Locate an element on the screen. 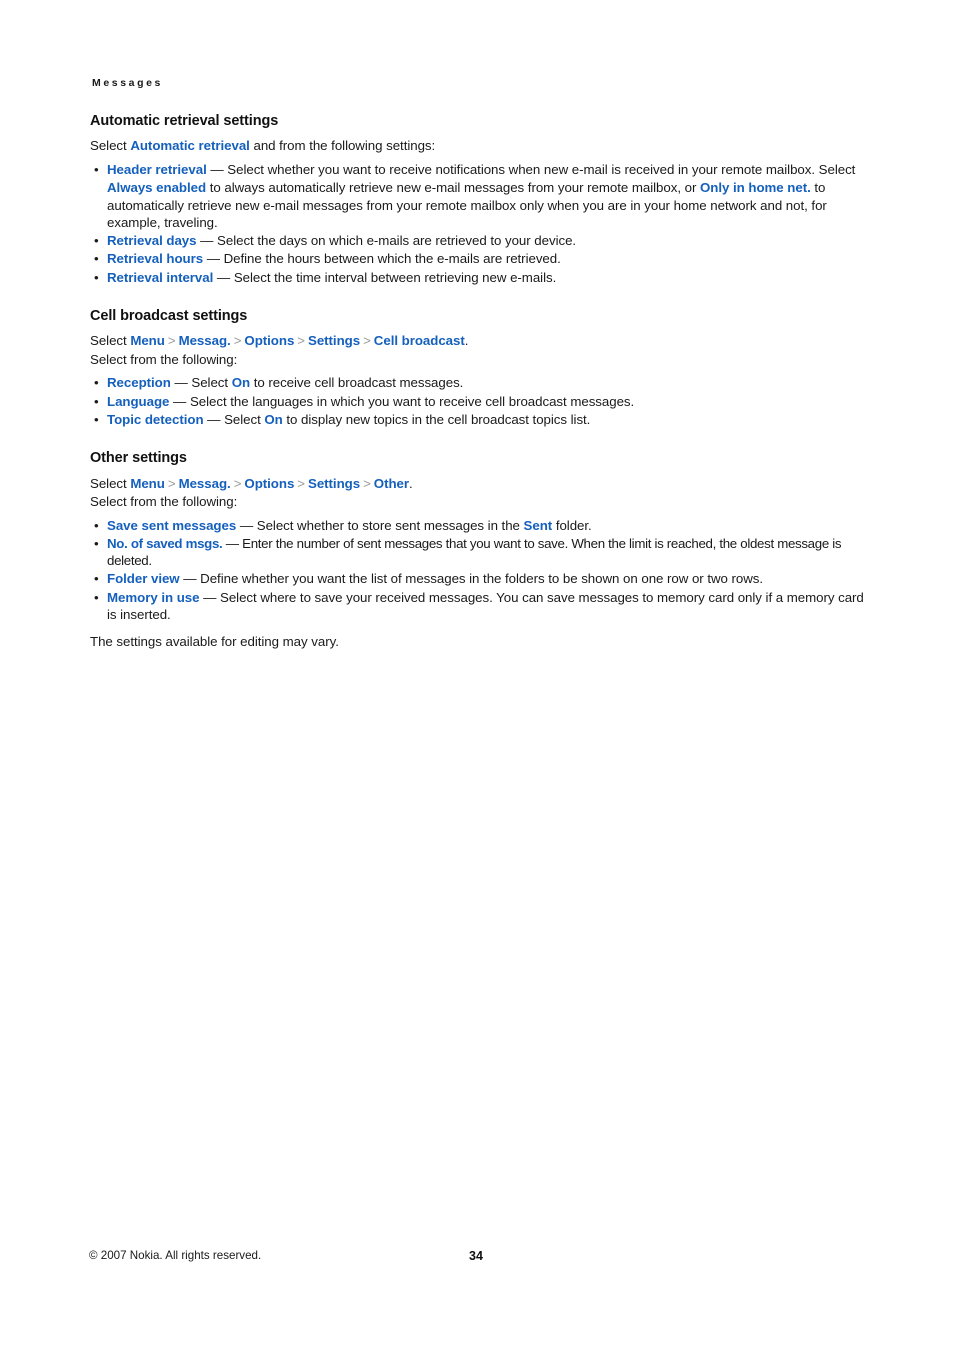 The image size is (954, 1350). ui-term-automatic-retrieval: Automatic retrieval is located at coordinates (190, 145).